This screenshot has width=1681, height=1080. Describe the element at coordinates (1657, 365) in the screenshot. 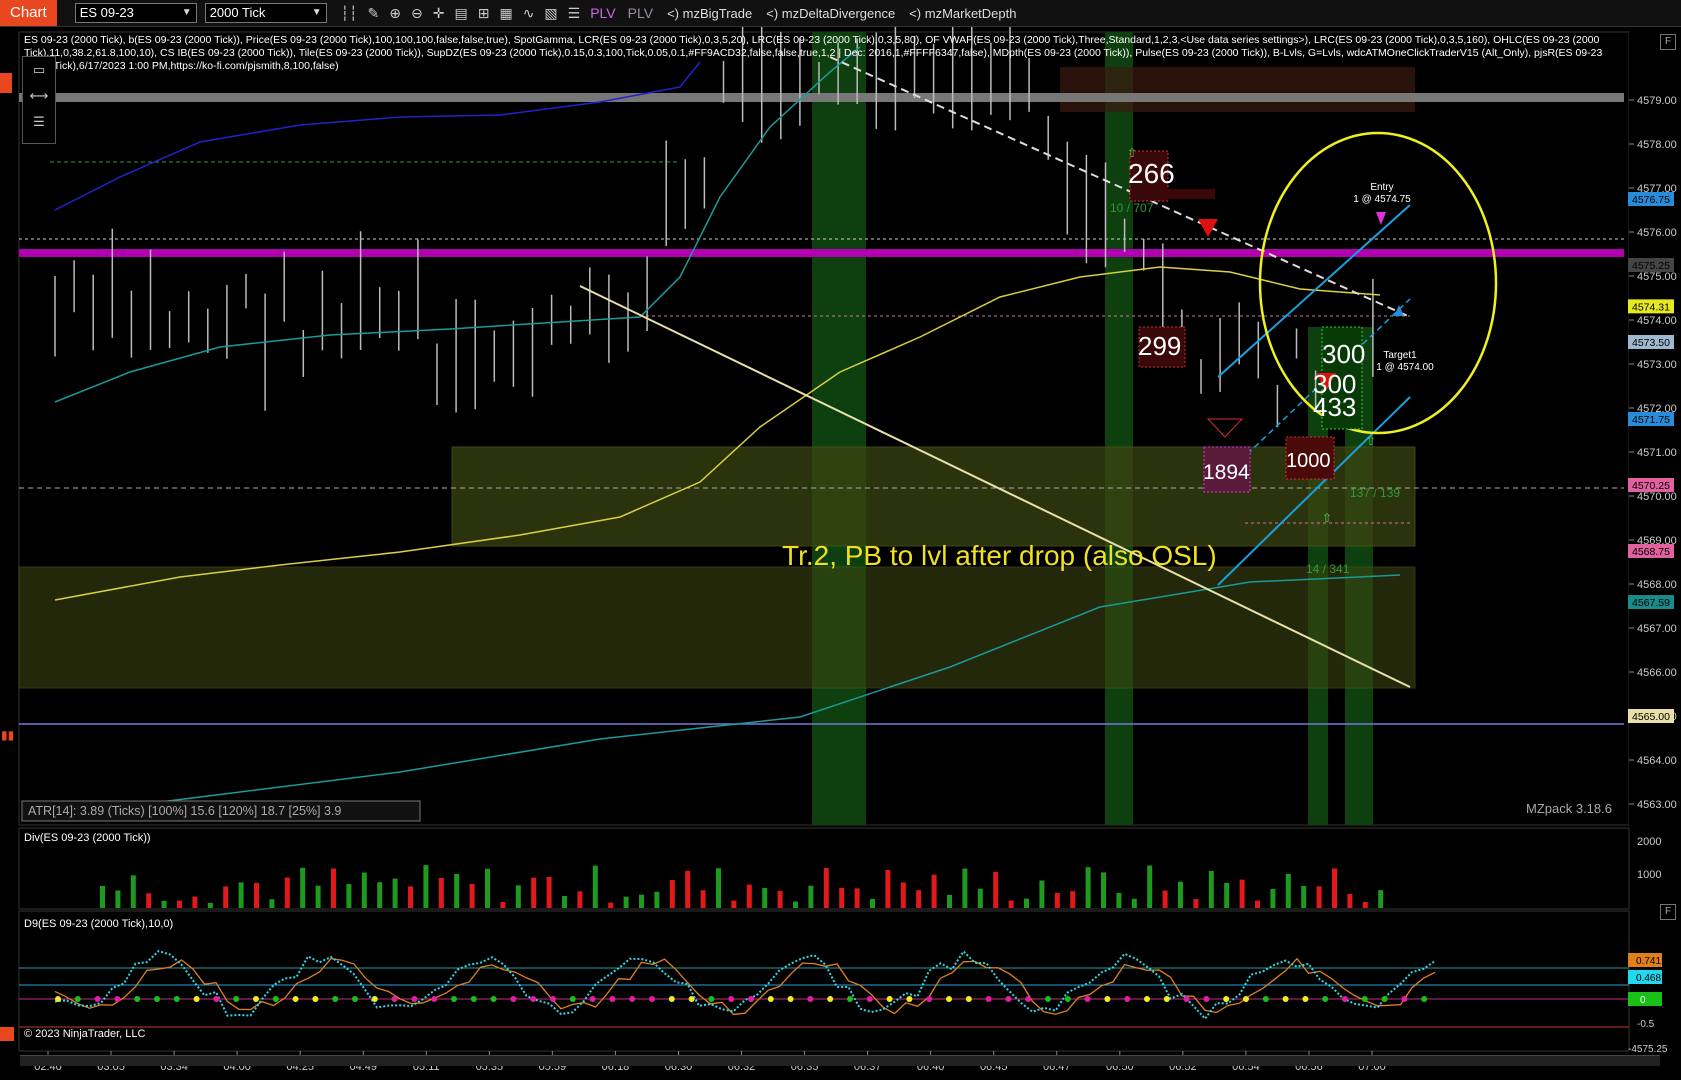

I see `price-tick-label: 4573.00` at that location.